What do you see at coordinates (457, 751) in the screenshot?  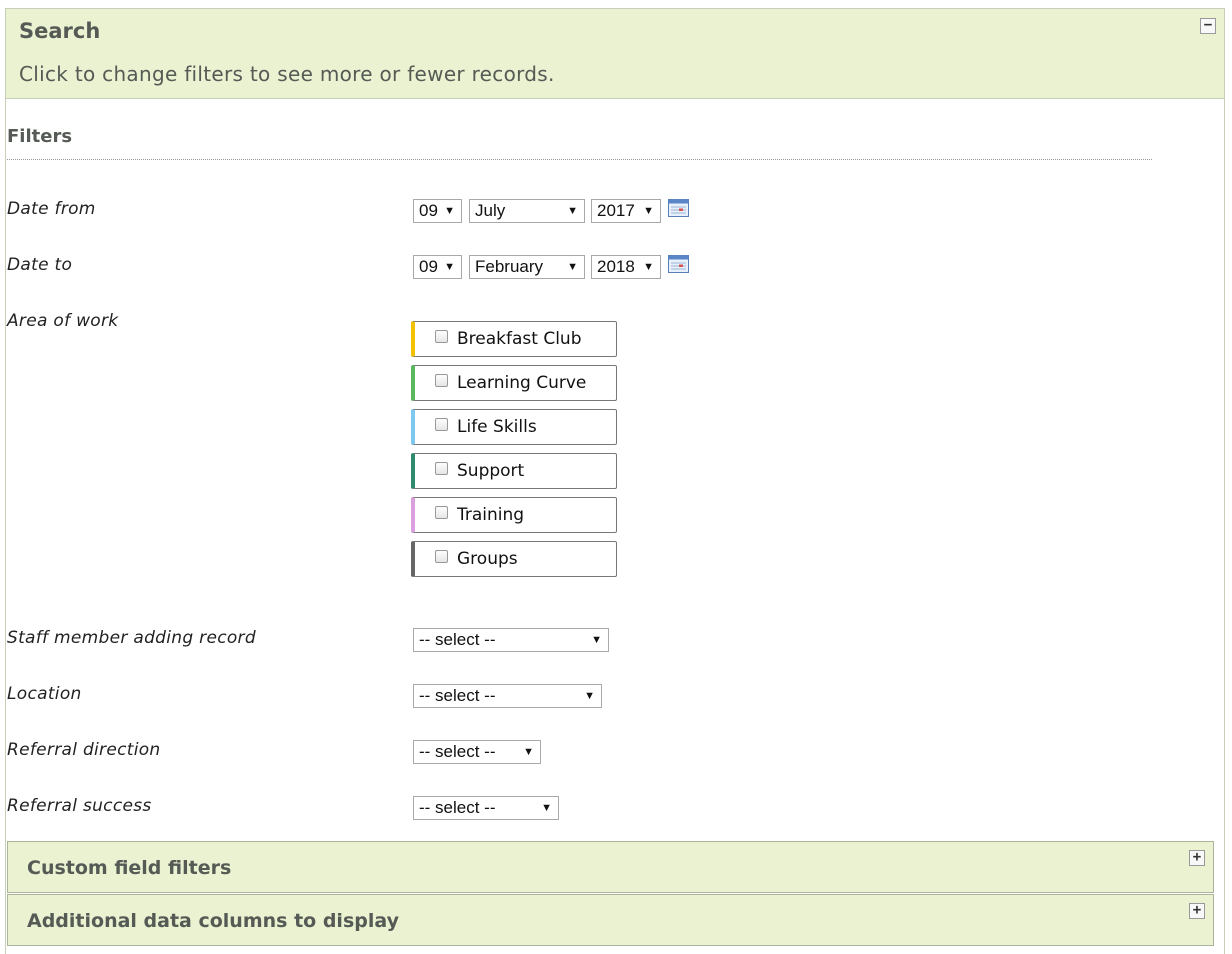 I see `referral-direction-value: -- select --` at bounding box center [457, 751].